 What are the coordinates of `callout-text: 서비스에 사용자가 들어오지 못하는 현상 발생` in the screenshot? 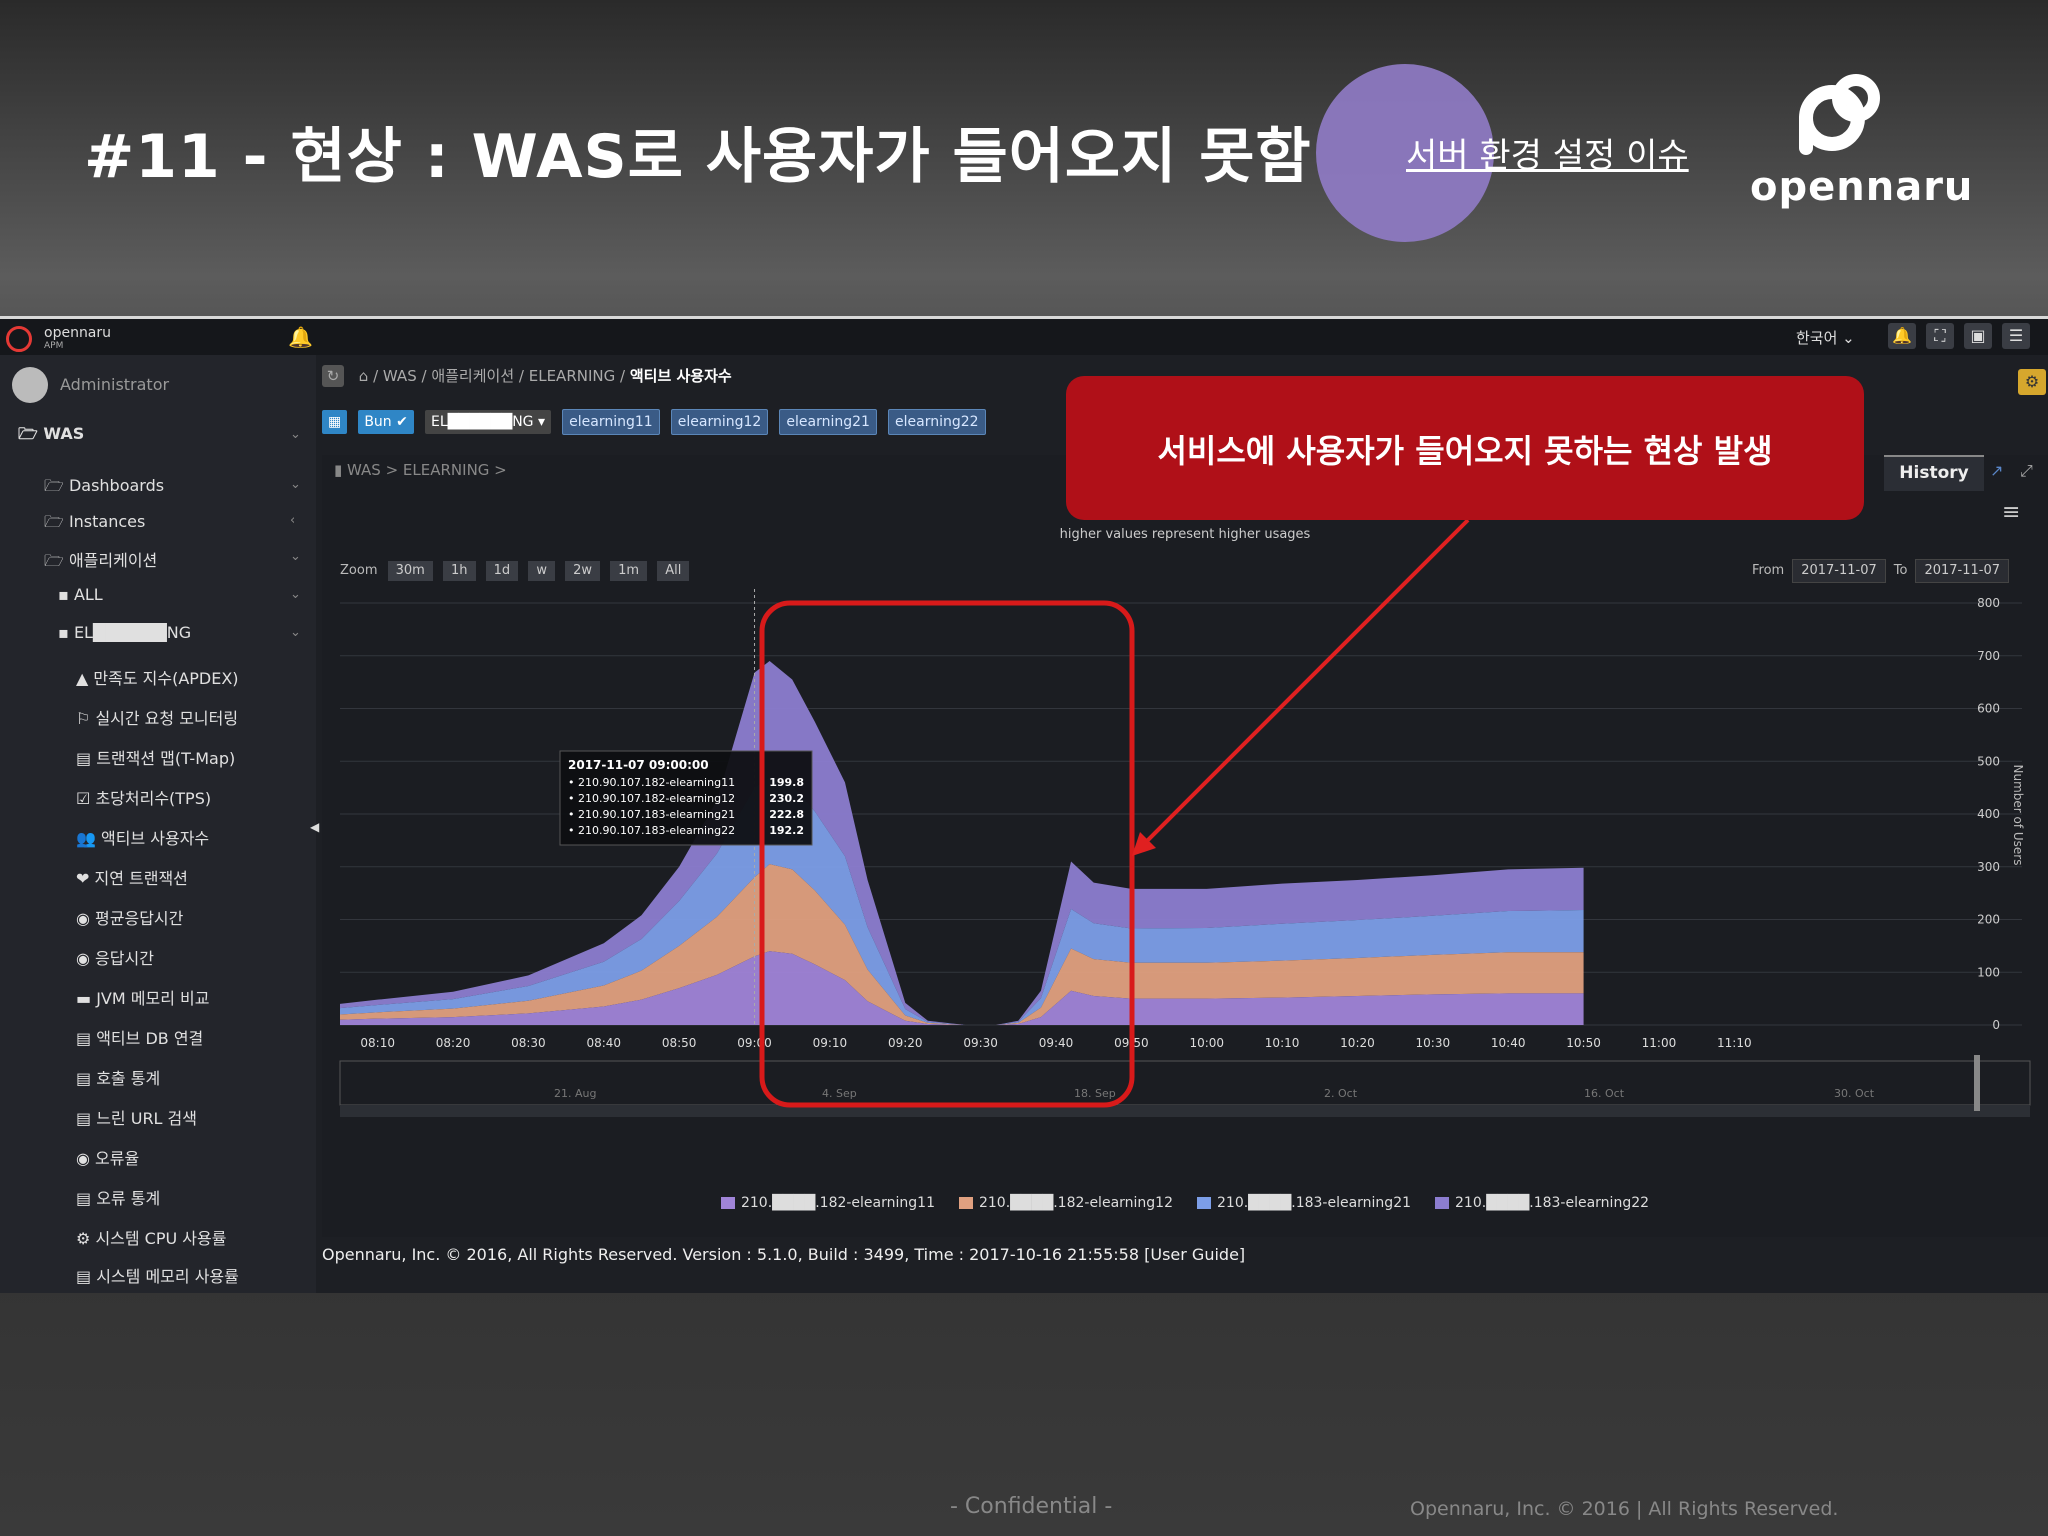 It's located at (1465, 451).